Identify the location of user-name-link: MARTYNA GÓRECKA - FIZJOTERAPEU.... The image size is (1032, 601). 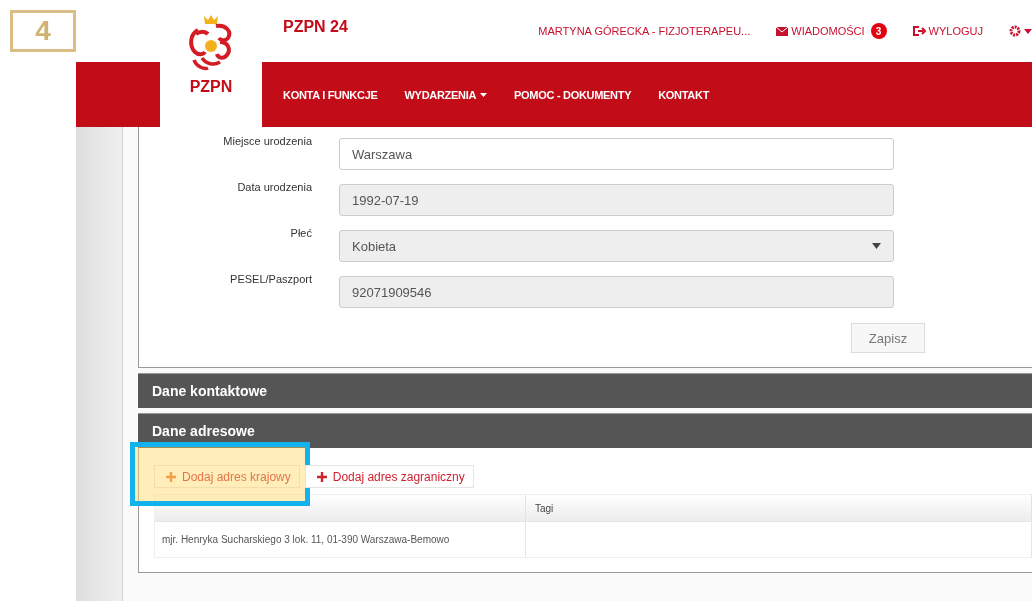
(644, 31).